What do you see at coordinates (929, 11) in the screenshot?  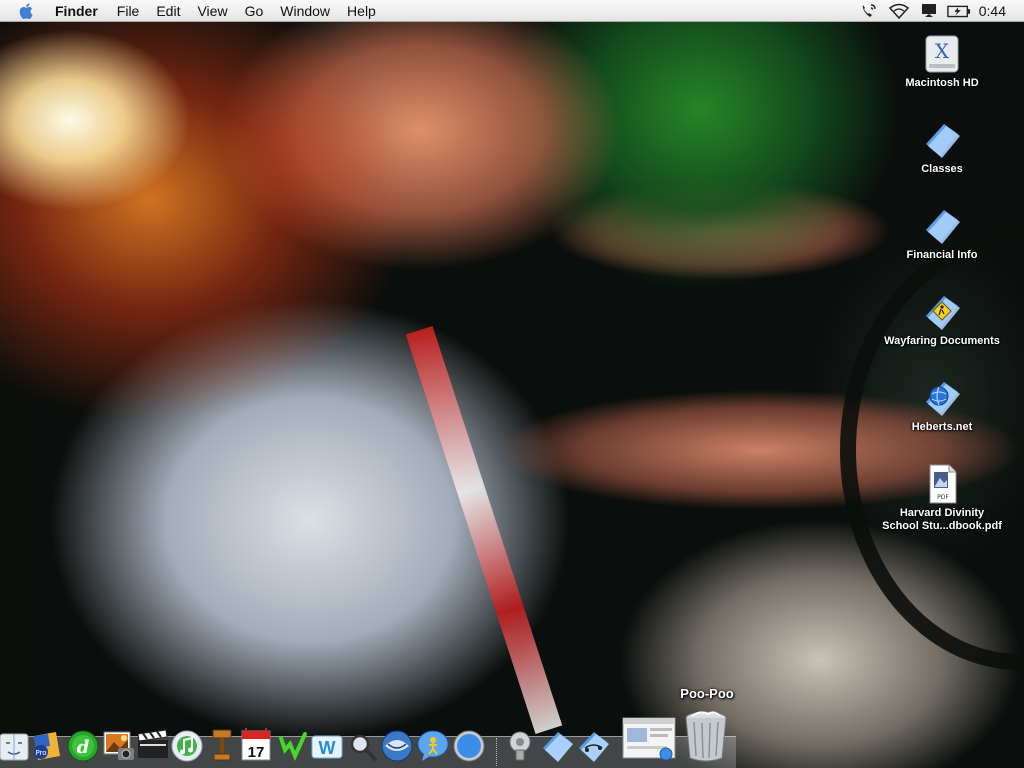 I see `display-icon` at bounding box center [929, 11].